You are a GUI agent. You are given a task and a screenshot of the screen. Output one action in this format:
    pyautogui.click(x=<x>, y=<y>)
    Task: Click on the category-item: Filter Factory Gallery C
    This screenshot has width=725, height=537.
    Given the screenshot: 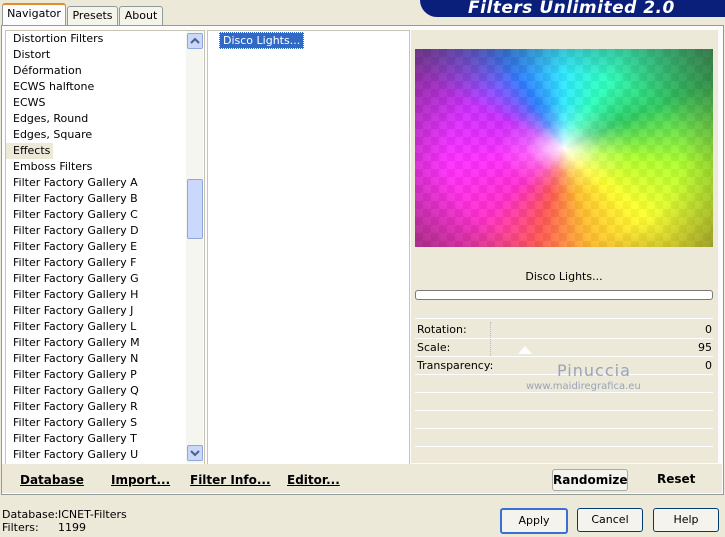 What is the action you would take?
    pyautogui.click(x=96, y=215)
    